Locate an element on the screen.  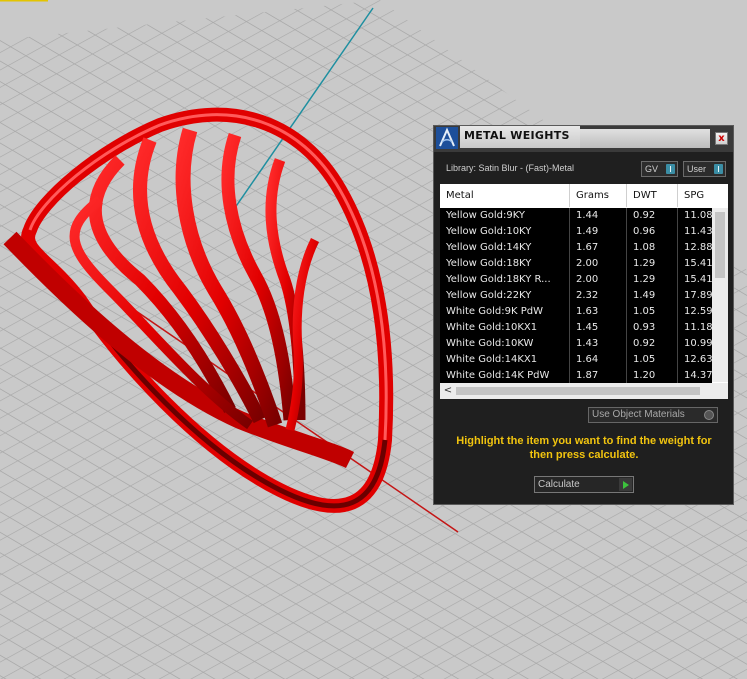
table-cell-metal: Yellow Gold:14KY is located at coordinates (505, 248).